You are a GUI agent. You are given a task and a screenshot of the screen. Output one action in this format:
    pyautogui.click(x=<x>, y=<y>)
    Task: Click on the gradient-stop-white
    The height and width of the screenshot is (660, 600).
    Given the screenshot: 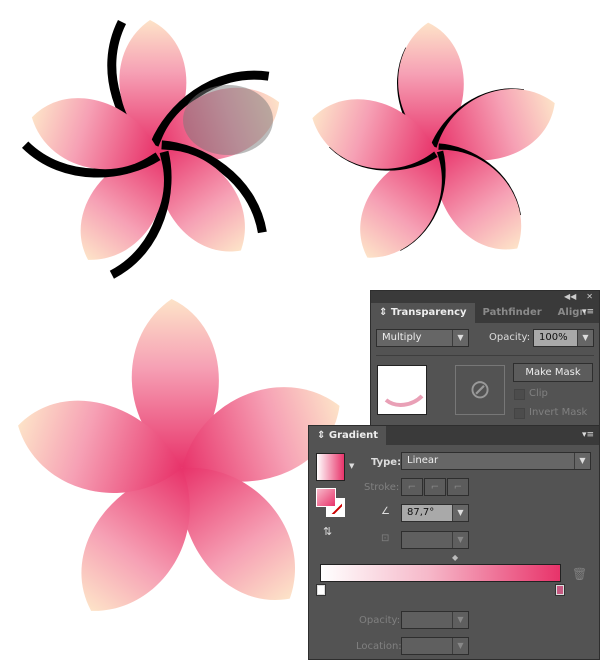 What is the action you would take?
    pyautogui.click(x=321, y=590)
    